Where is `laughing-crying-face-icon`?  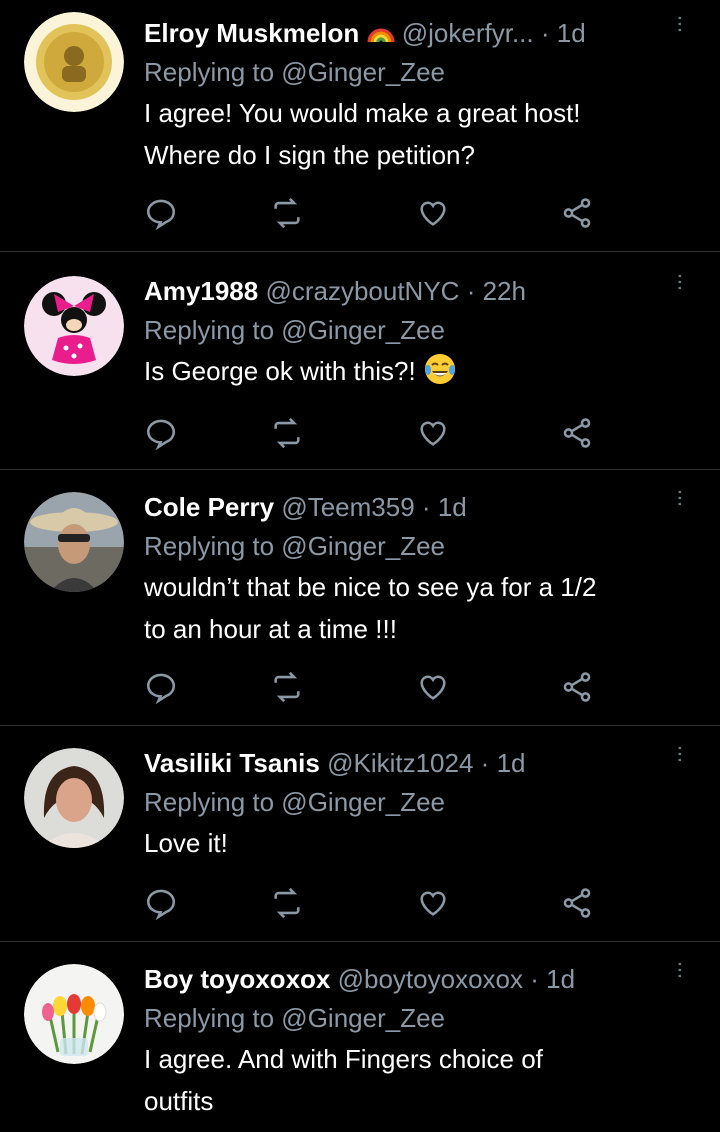
laughing-crying-face-icon is located at coordinates (439, 369).